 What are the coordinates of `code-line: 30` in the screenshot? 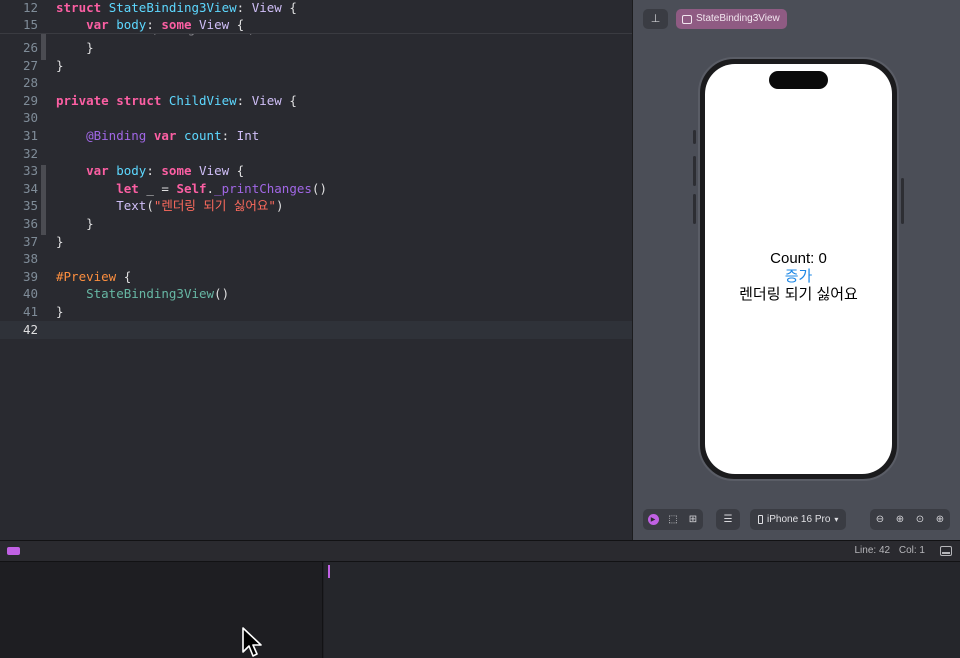 It's located at (316, 118).